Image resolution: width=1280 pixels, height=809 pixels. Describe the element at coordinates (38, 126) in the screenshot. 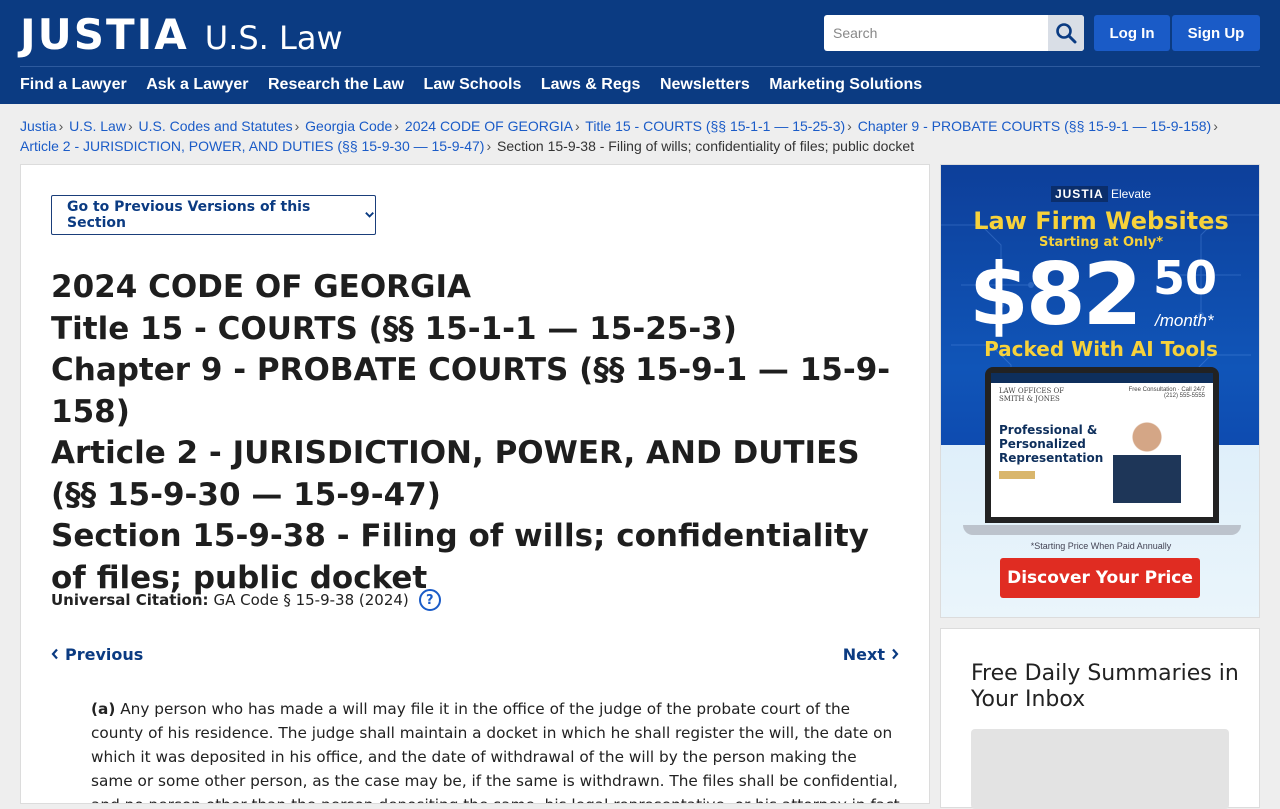

I see `breadcrumb-link: Justia` at that location.